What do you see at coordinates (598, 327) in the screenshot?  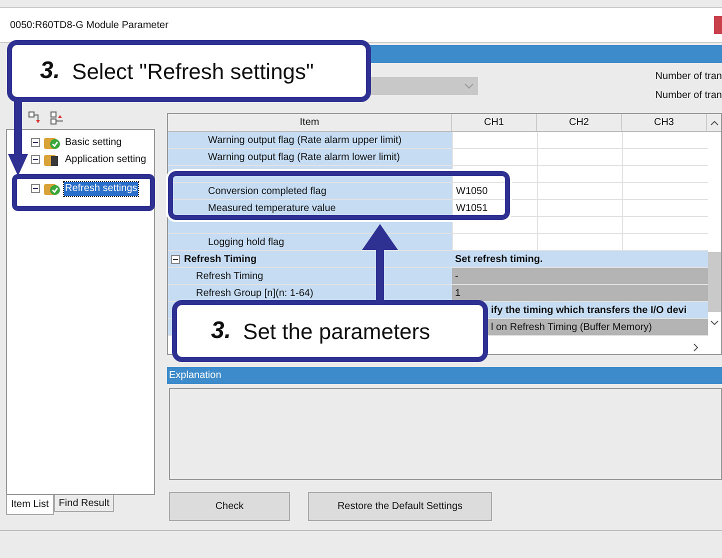 I see `setting-cell: l on Refresh Timing (Buffer Memory)` at bounding box center [598, 327].